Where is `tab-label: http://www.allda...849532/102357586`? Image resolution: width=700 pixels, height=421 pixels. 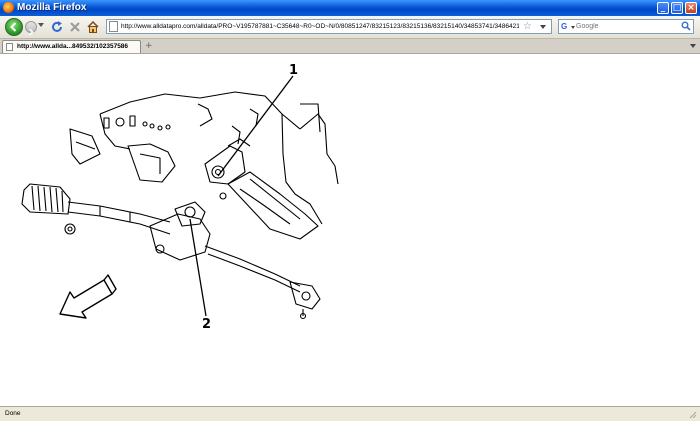
tab-label: http://www.allda...849532/102357586 is located at coordinates (73, 46).